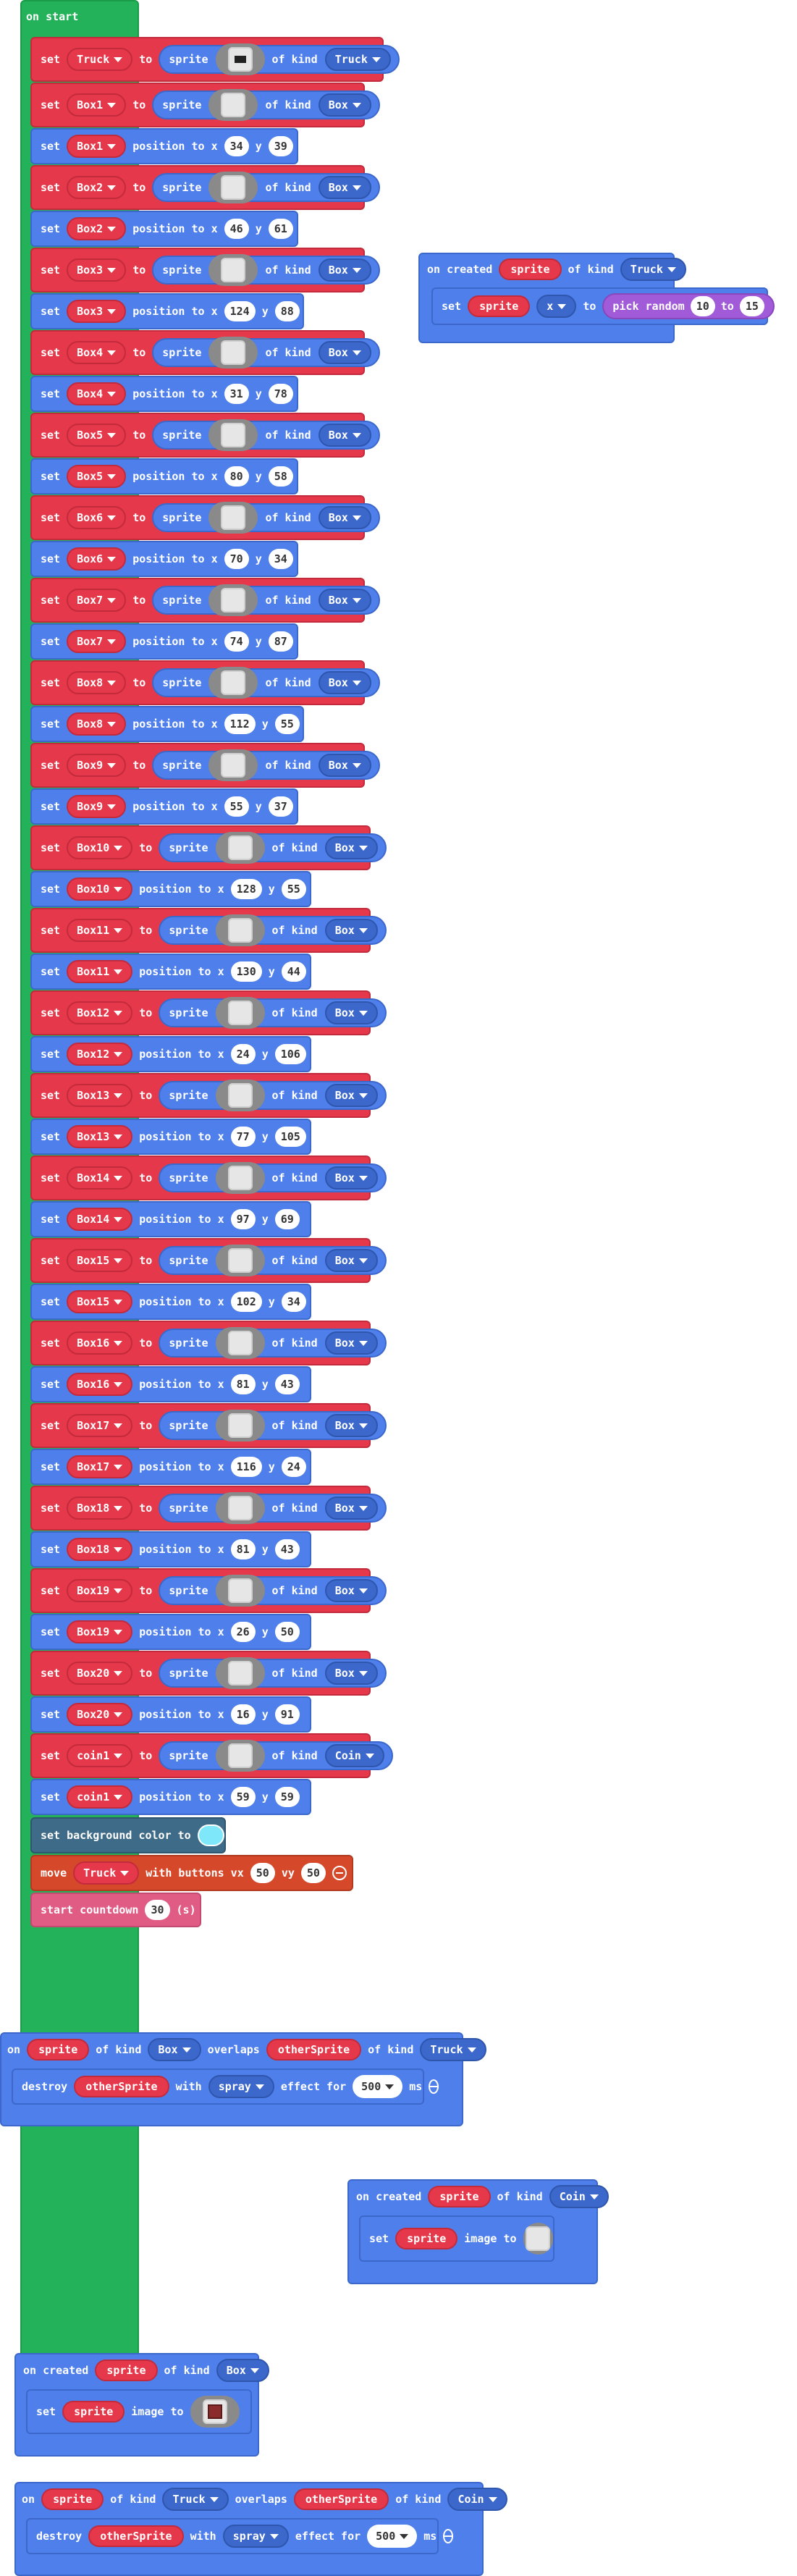 Image resolution: width=797 pixels, height=2576 pixels. Describe the element at coordinates (246, 889) in the screenshot. I see `x-value: 128` at that location.